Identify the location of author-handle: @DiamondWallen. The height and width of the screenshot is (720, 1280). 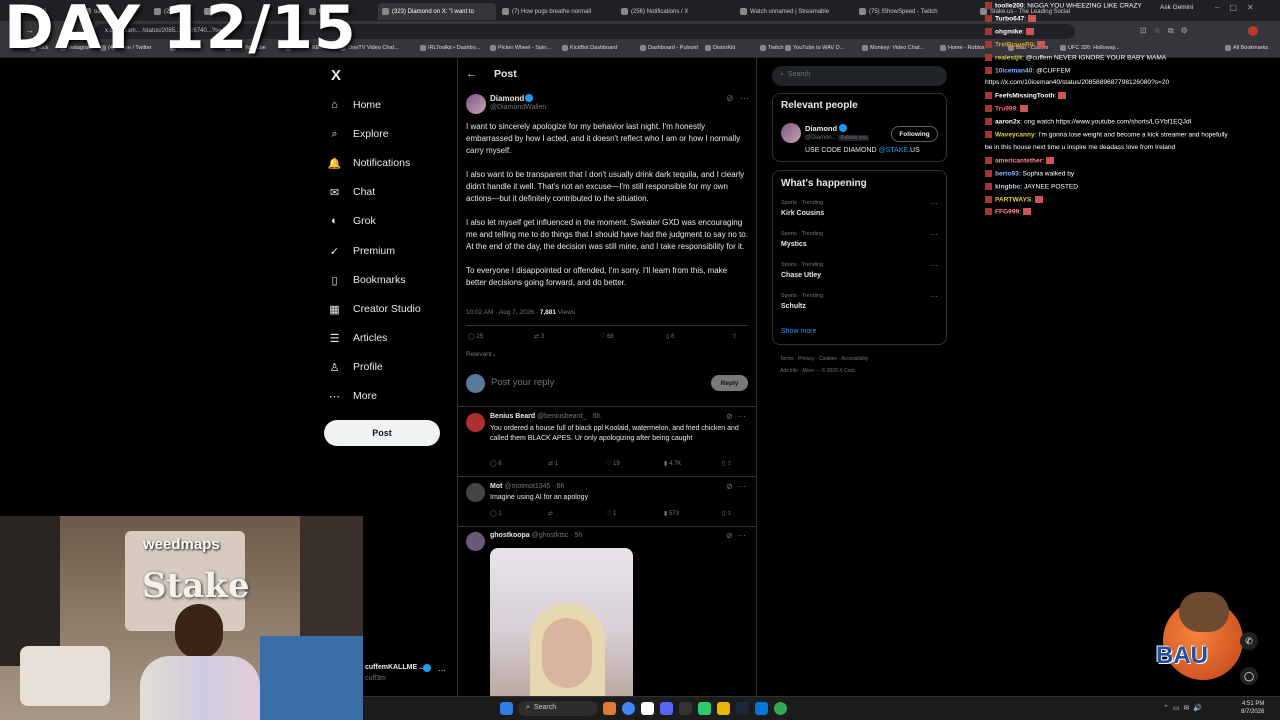
(518, 107).